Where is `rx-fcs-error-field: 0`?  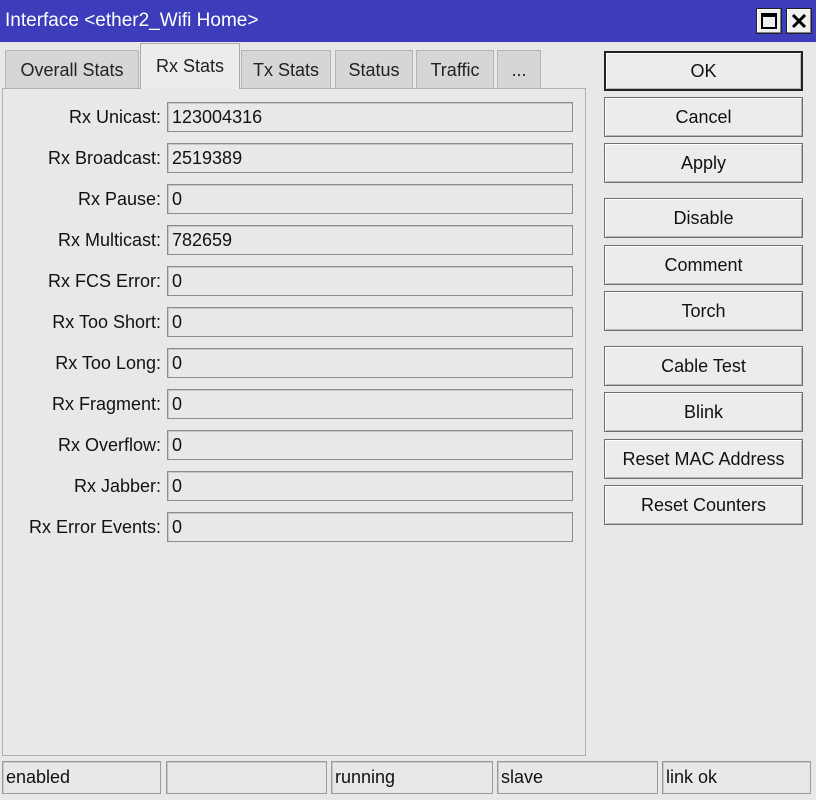 rx-fcs-error-field: 0 is located at coordinates (370, 281).